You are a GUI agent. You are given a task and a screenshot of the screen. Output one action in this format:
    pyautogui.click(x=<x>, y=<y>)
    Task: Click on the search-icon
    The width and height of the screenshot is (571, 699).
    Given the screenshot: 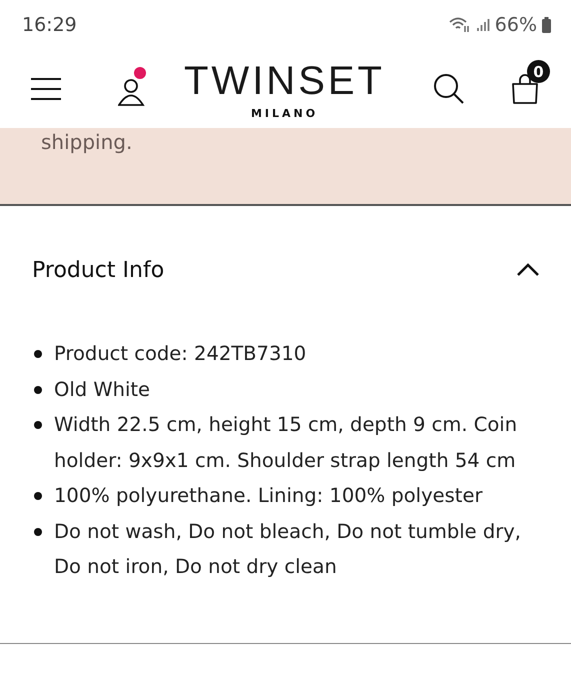 What is the action you would take?
    pyautogui.click(x=449, y=89)
    